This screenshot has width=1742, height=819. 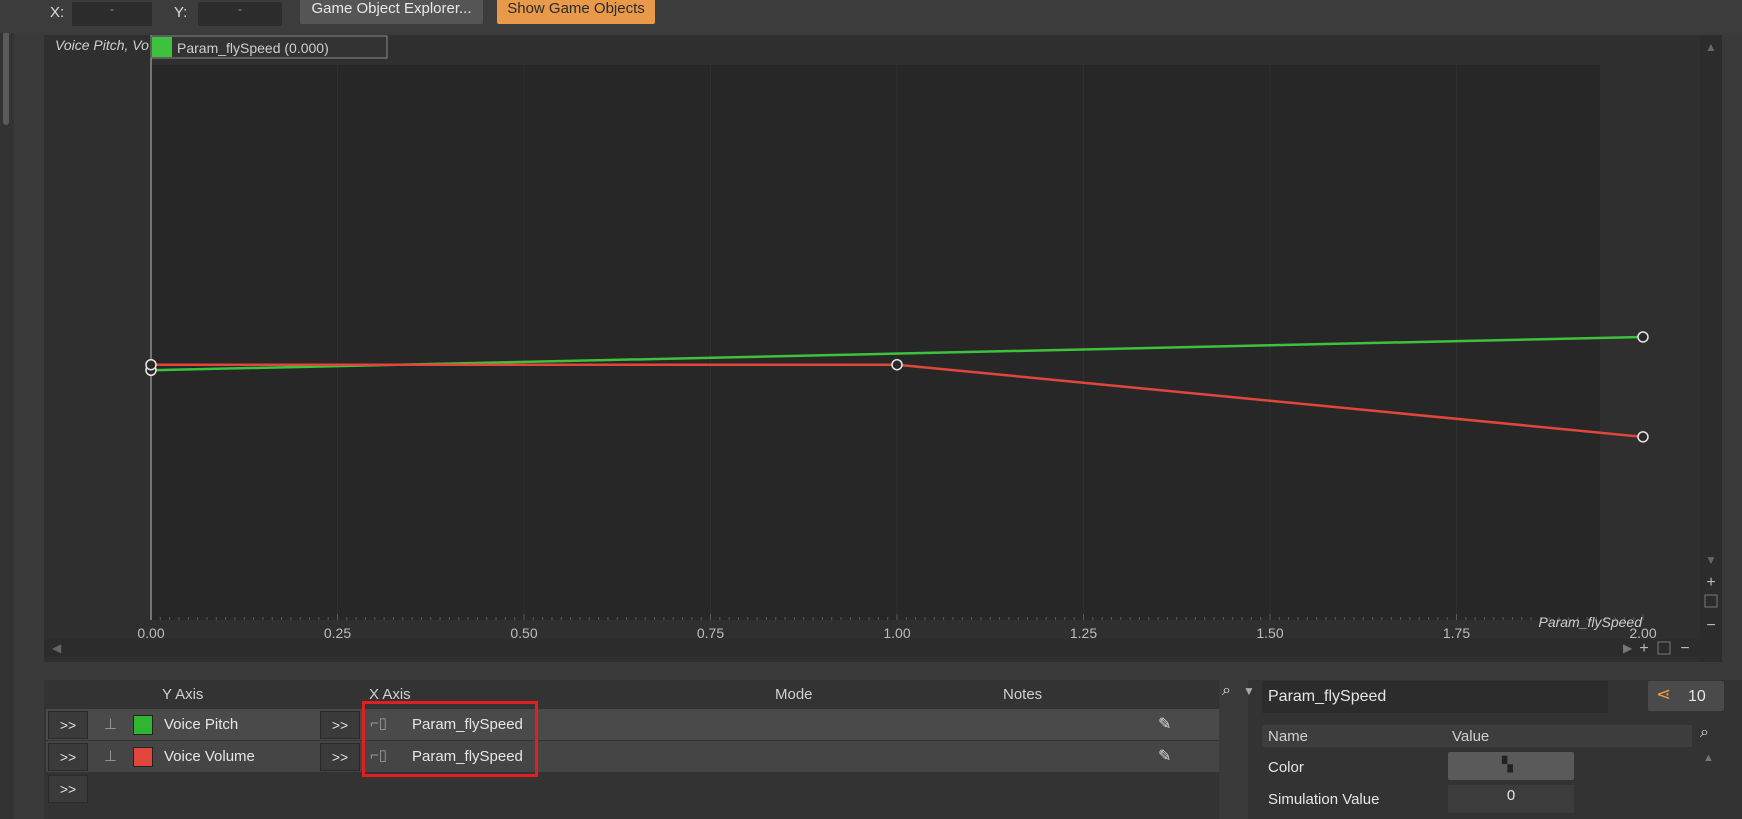 I want to click on x-tick-label: 1.50, so click(x=1269, y=633).